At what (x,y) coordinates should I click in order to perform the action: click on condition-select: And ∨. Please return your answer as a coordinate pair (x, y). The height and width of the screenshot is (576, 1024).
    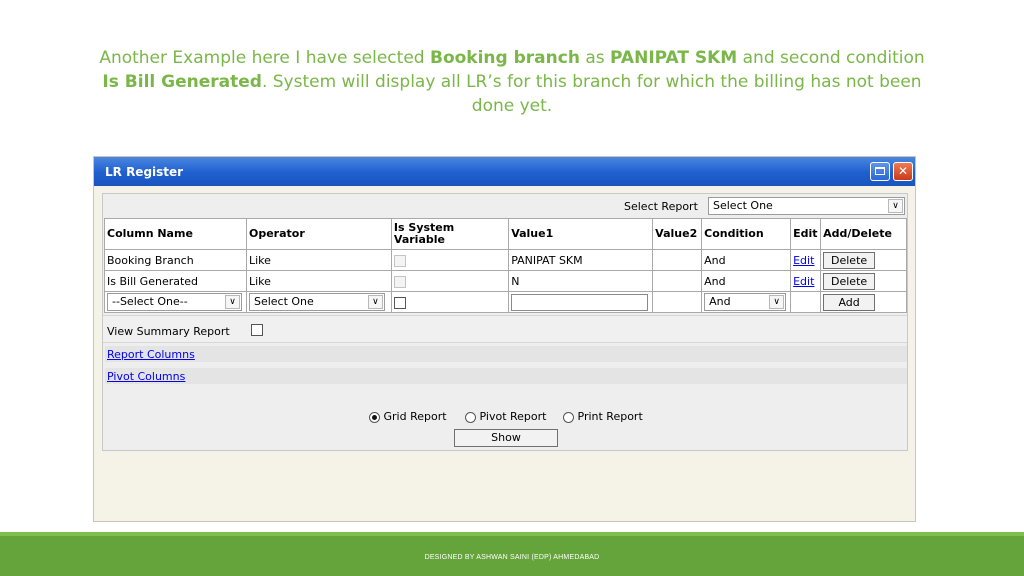
    Looking at the image, I should click on (745, 302).